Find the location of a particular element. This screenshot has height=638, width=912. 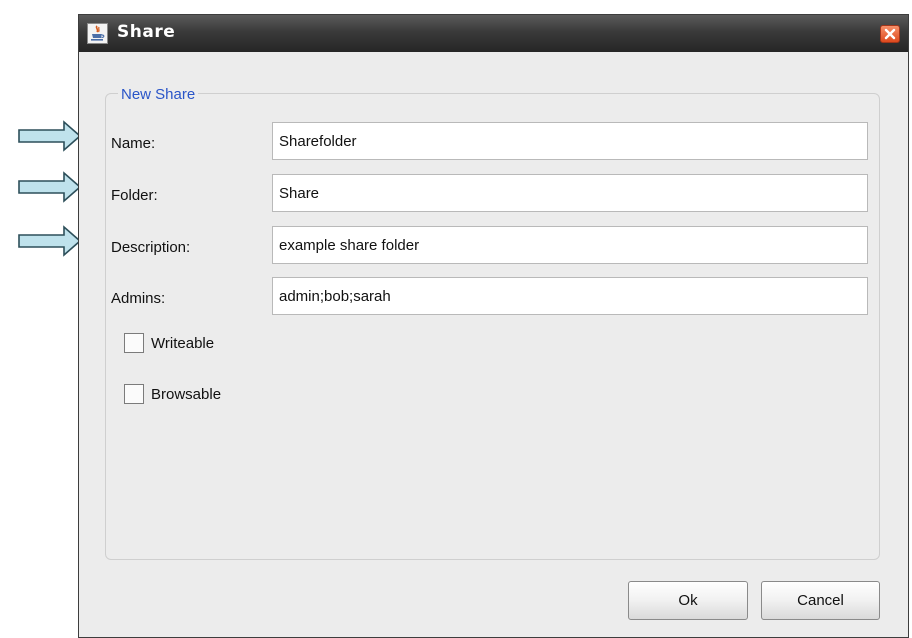

java-app-icon is located at coordinates (97, 33).